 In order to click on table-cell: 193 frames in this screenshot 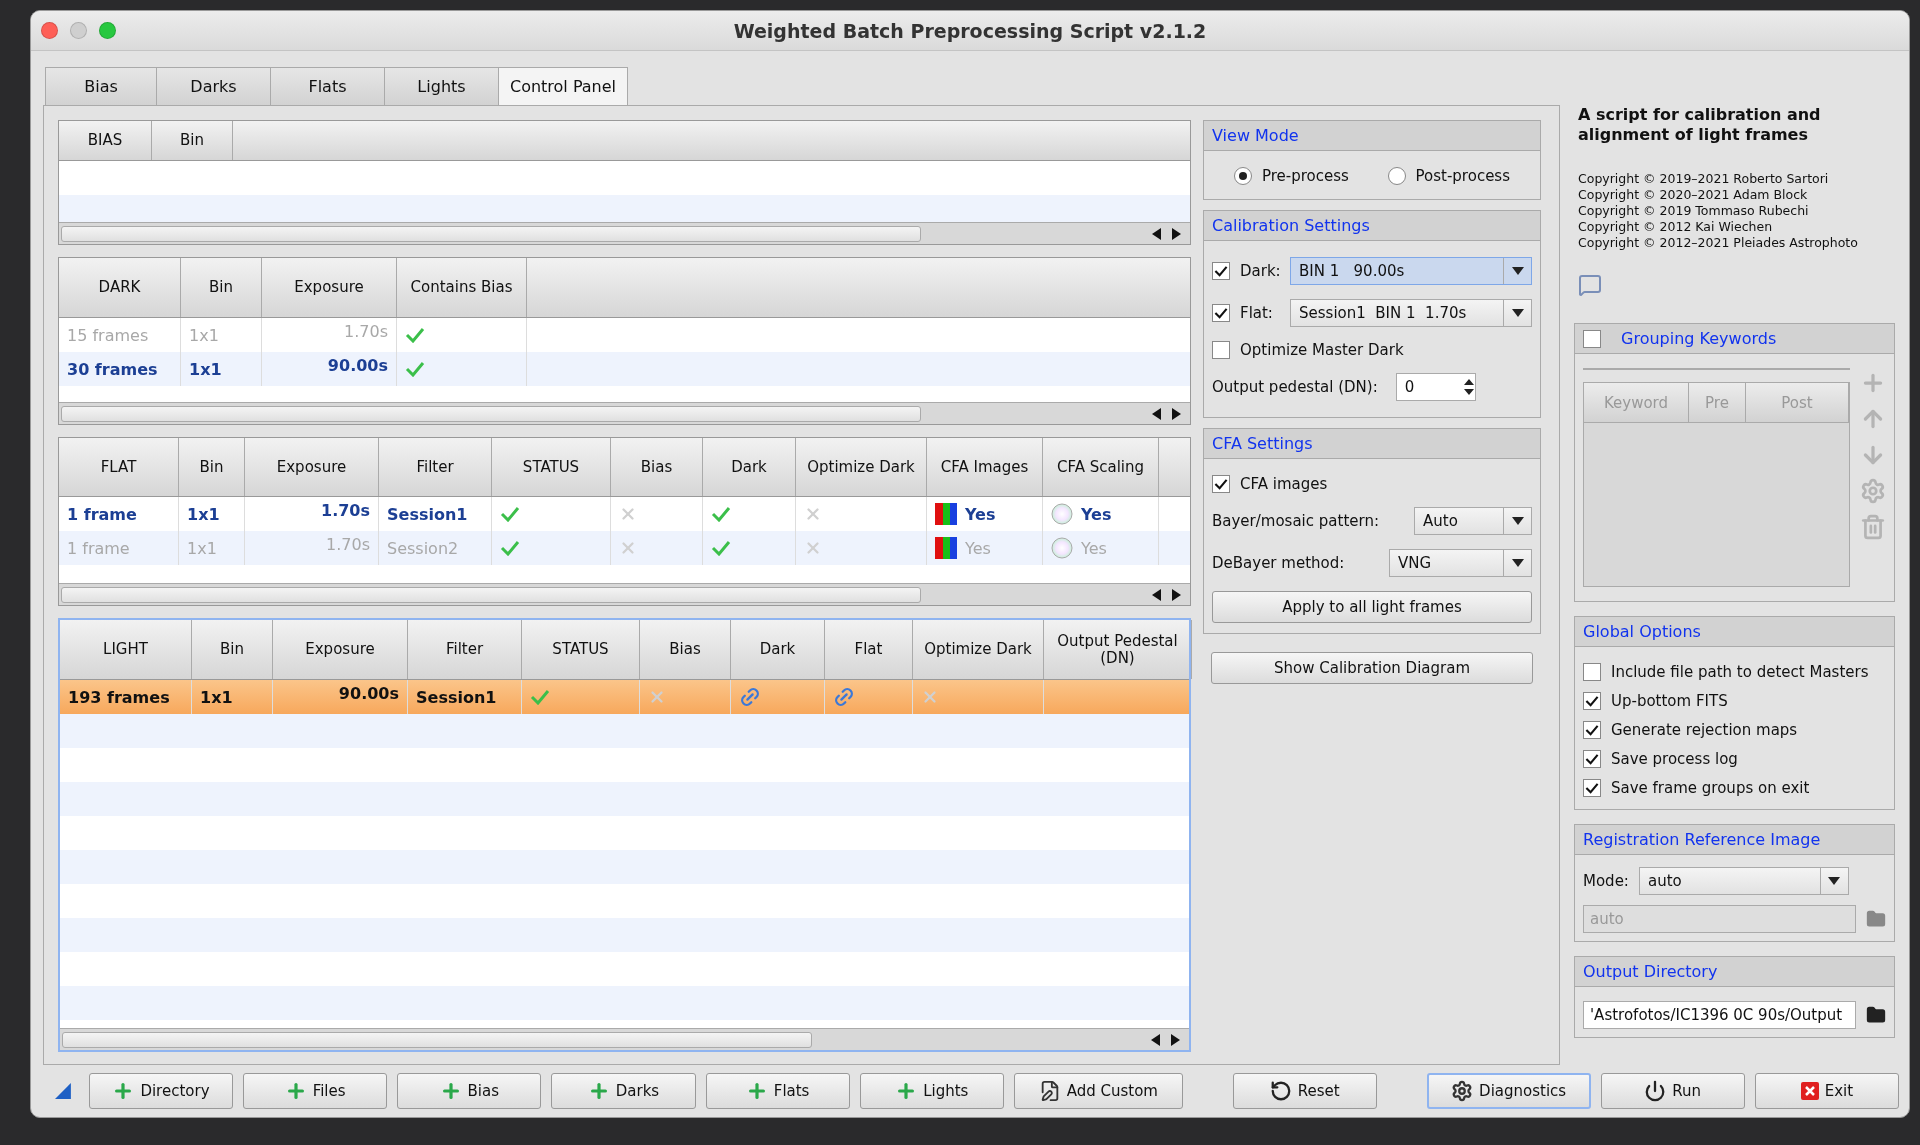, I will do `click(126, 697)`.